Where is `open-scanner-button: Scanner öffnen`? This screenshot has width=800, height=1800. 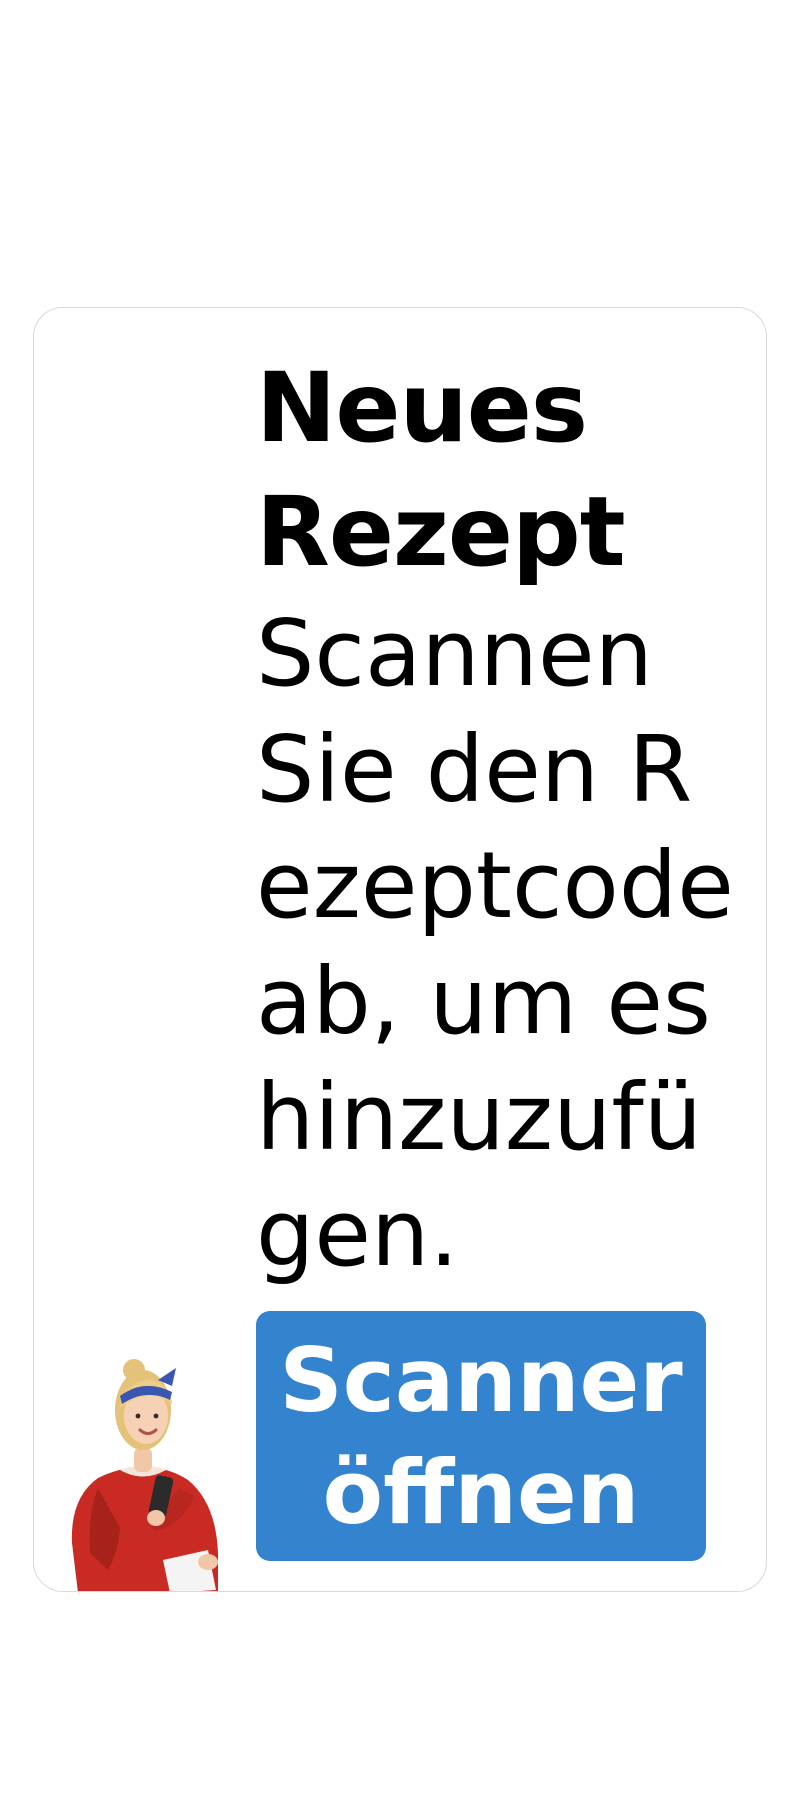
open-scanner-button: Scanner öffnen is located at coordinates (481, 1436).